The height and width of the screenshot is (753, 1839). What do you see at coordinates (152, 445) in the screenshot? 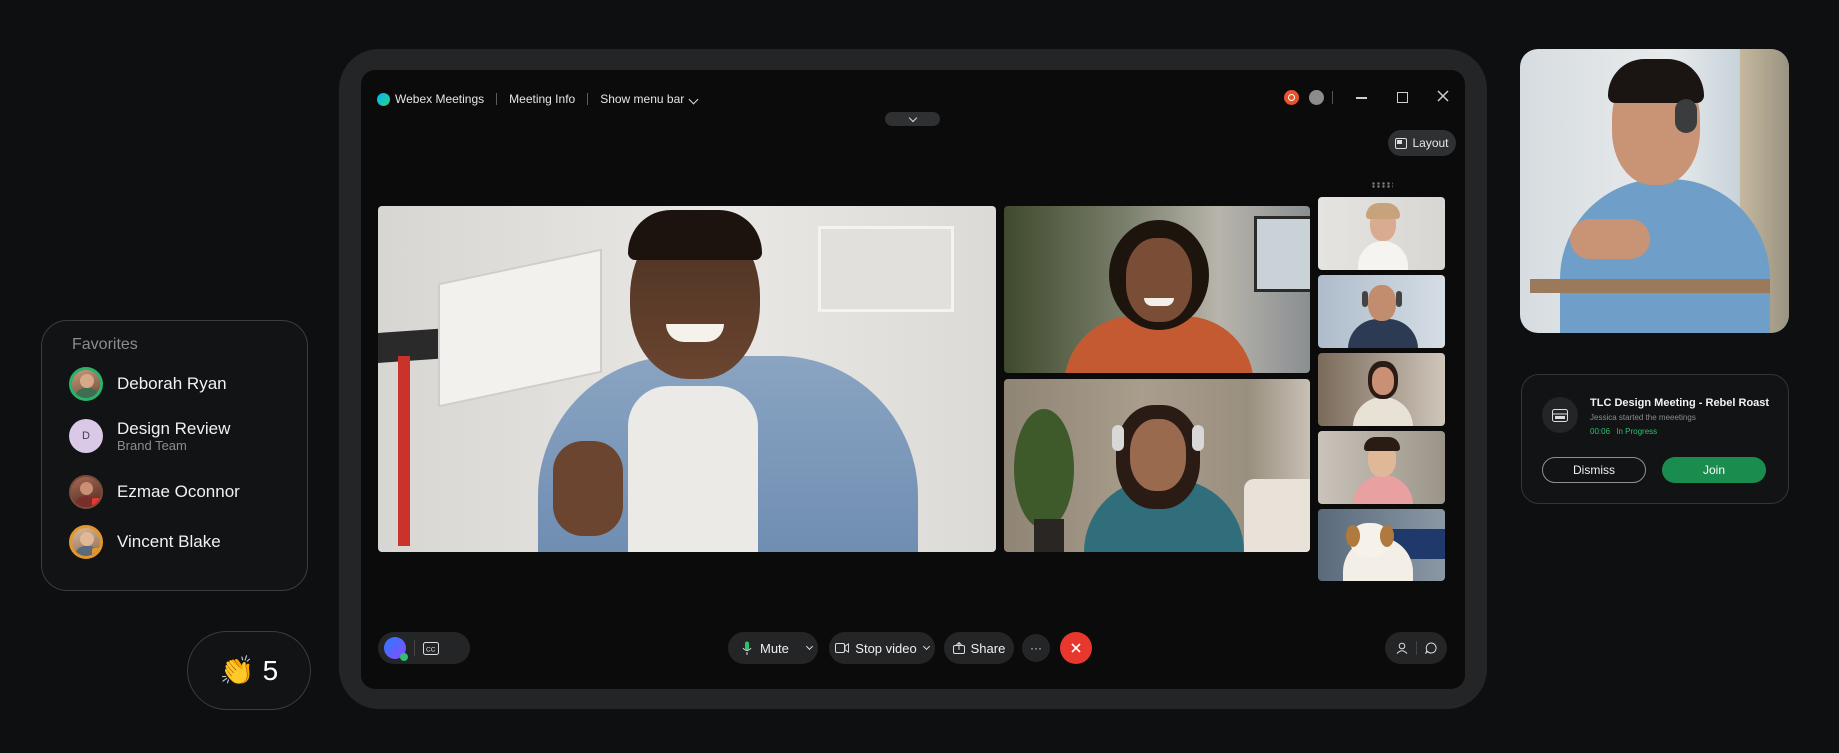
I see `favorite-subtitle: Brand Team` at bounding box center [152, 445].